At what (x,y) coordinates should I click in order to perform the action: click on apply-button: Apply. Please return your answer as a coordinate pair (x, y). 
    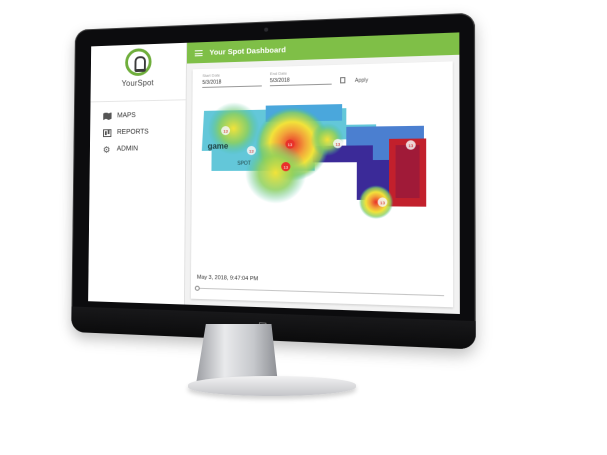
    Looking at the image, I should click on (361, 80).